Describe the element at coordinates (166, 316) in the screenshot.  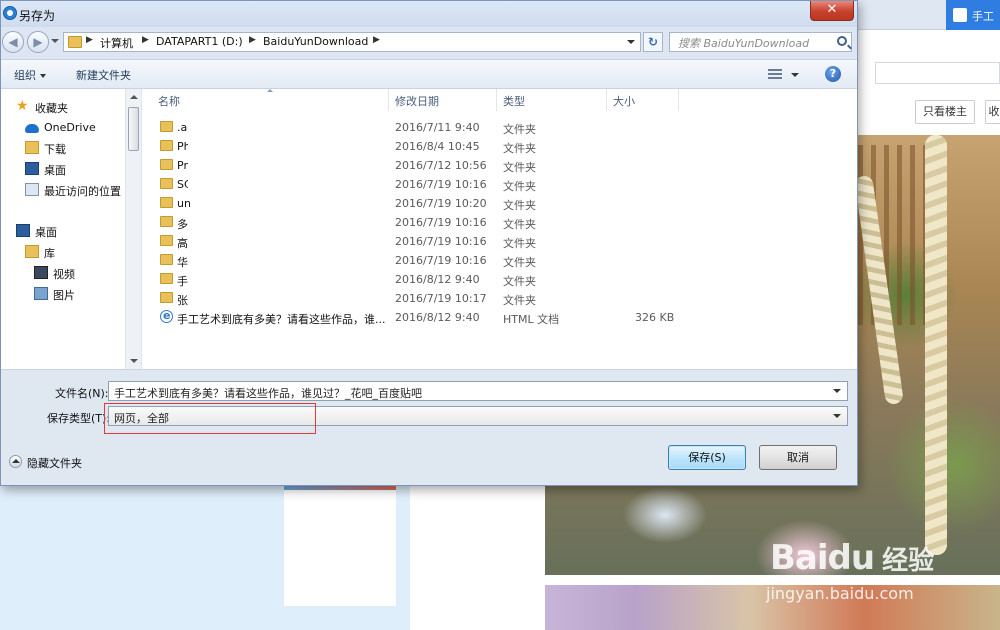
I see `ie-html-icon` at that location.